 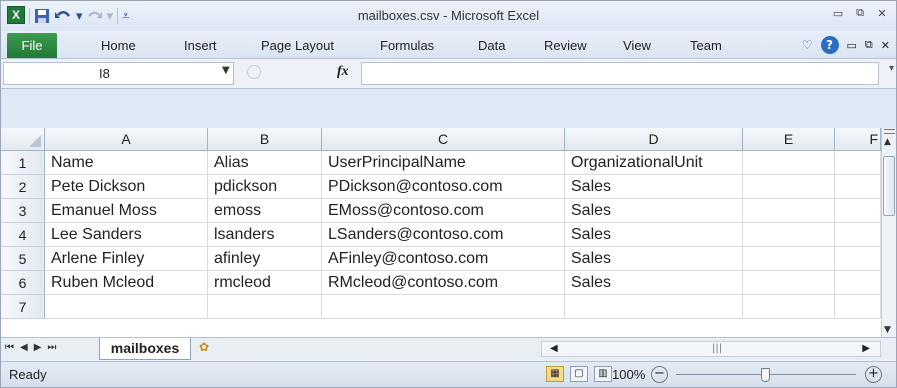 What do you see at coordinates (711, 349) in the screenshot?
I see `horizontal-scrollbar: ◀ ||| ▶` at bounding box center [711, 349].